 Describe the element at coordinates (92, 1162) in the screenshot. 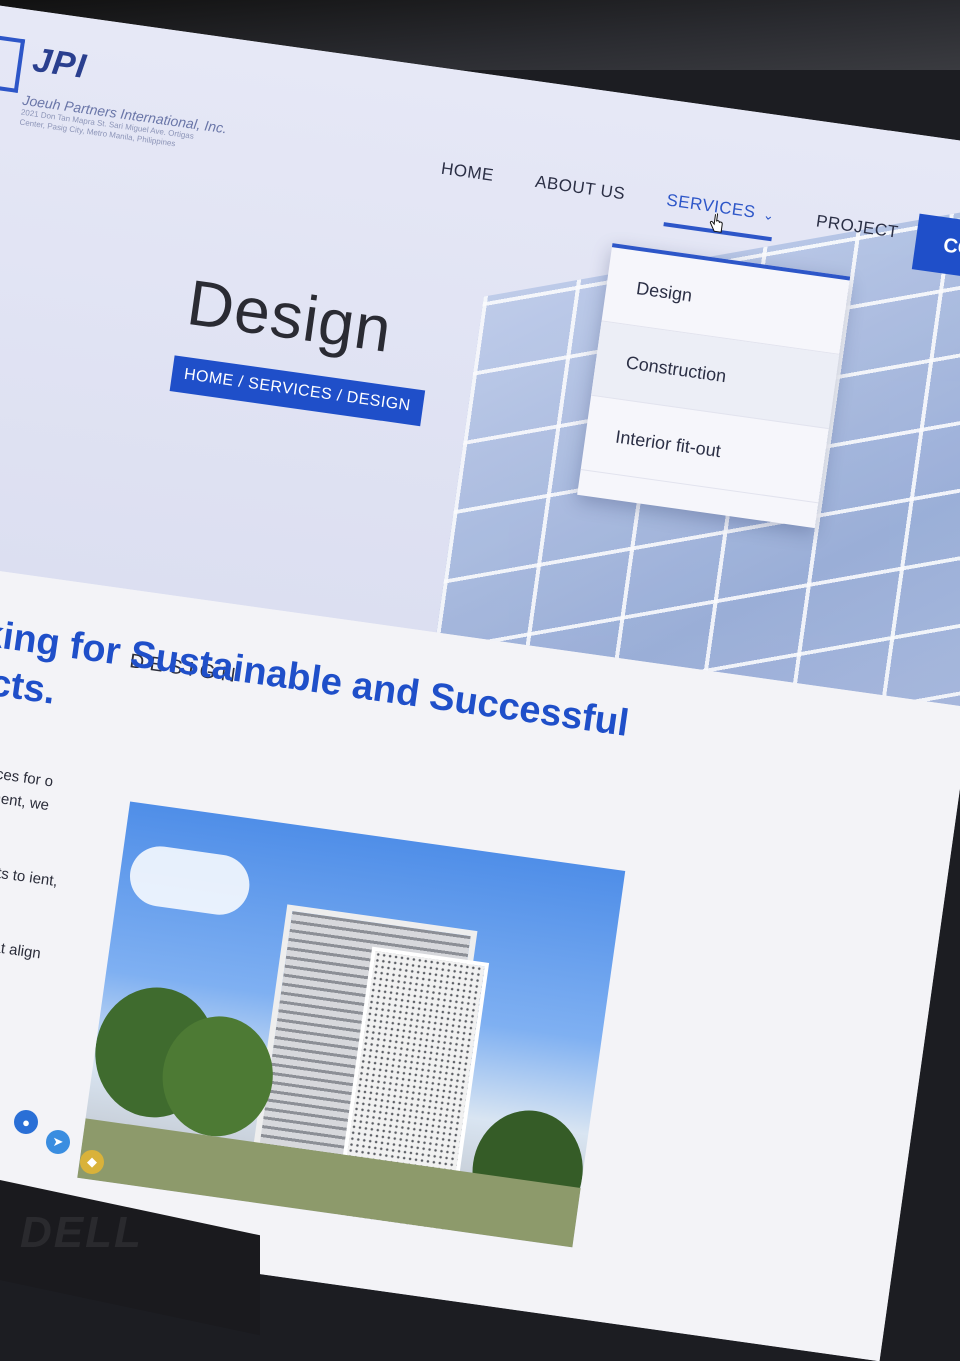

I see `app-icon: ◆` at that location.